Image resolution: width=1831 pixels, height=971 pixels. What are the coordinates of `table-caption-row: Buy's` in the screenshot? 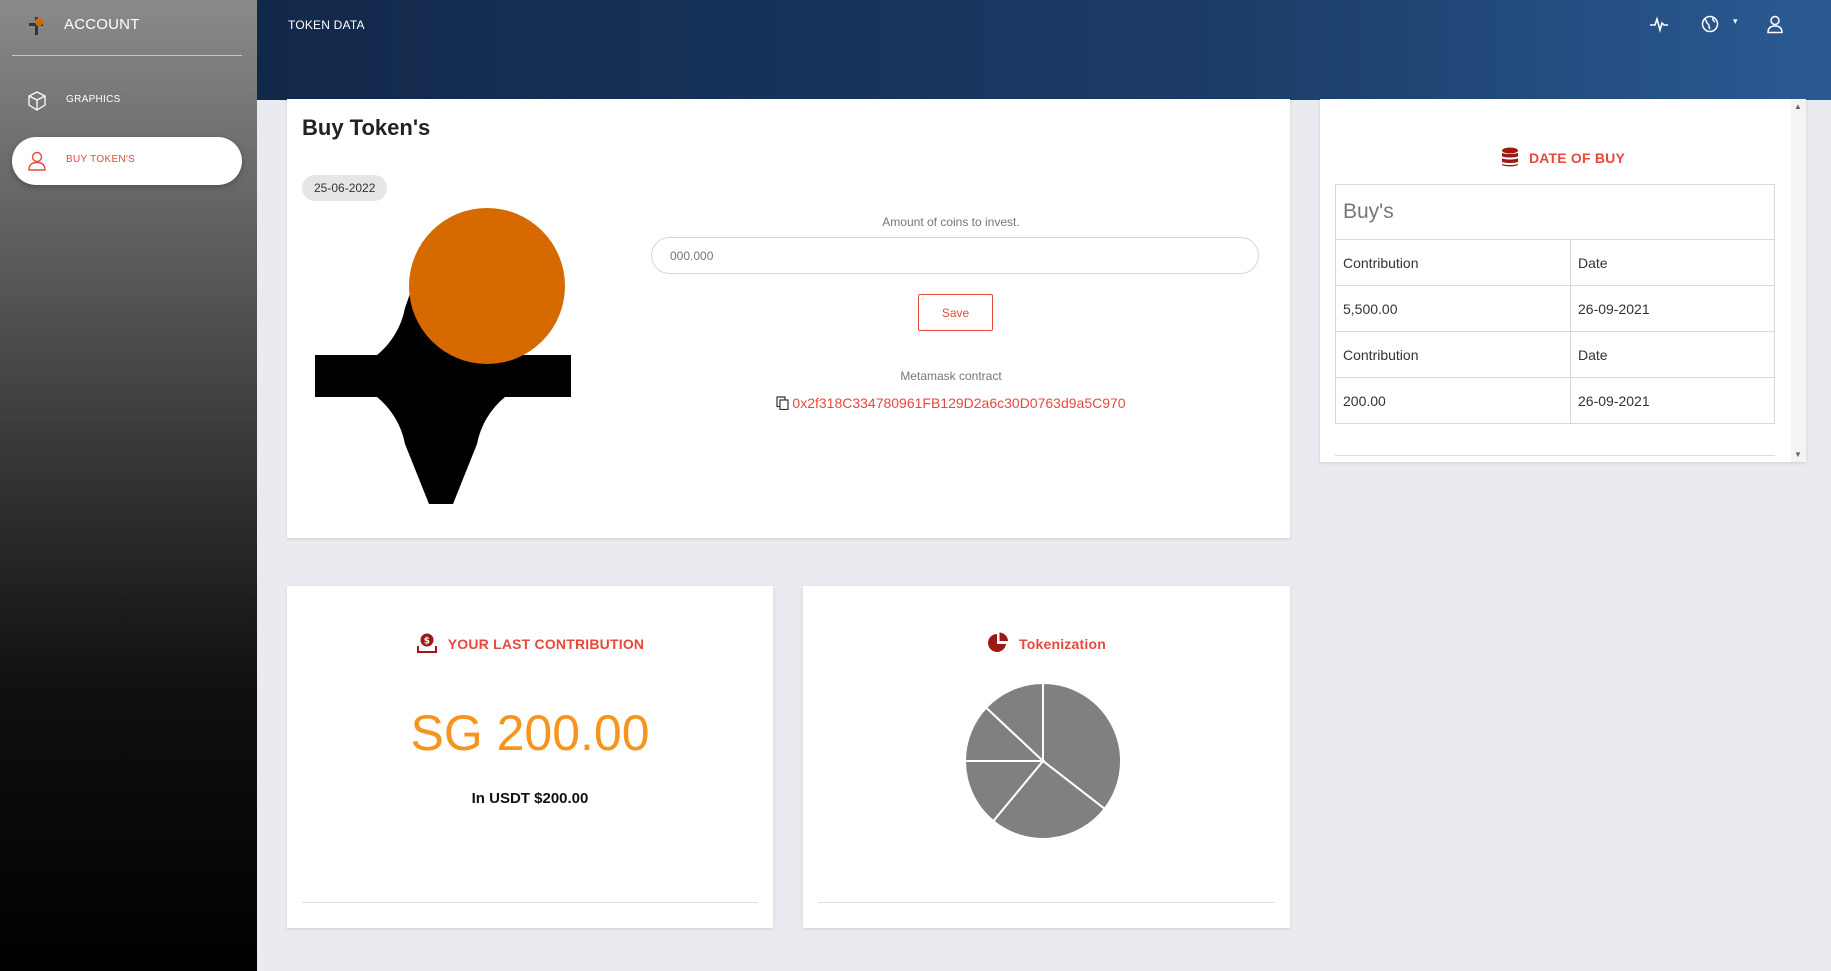 It's located at (1555, 212).